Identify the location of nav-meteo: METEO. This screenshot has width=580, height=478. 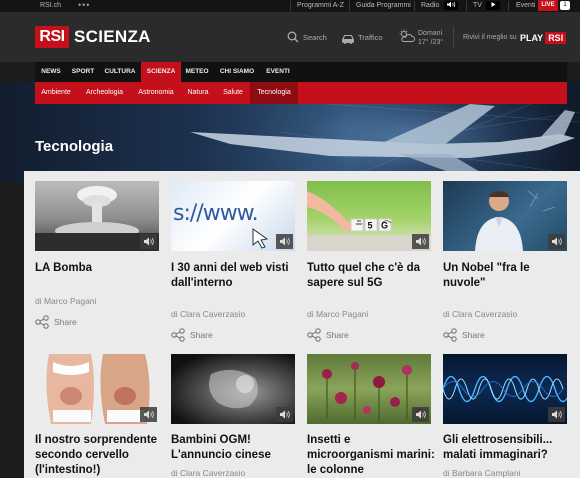
(197, 72).